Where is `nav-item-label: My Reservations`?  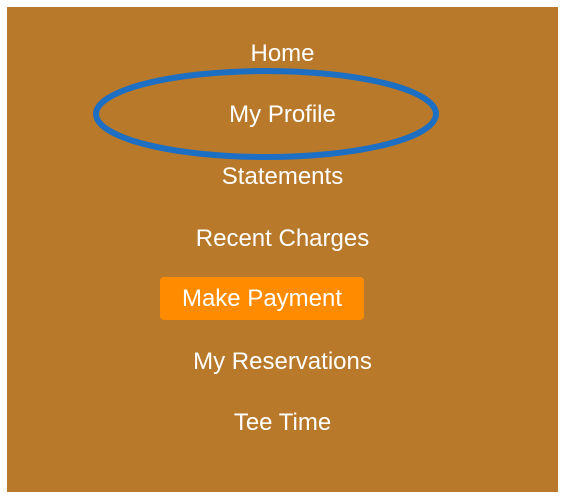 nav-item-label: My Reservations is located at coordinates (282, 361).